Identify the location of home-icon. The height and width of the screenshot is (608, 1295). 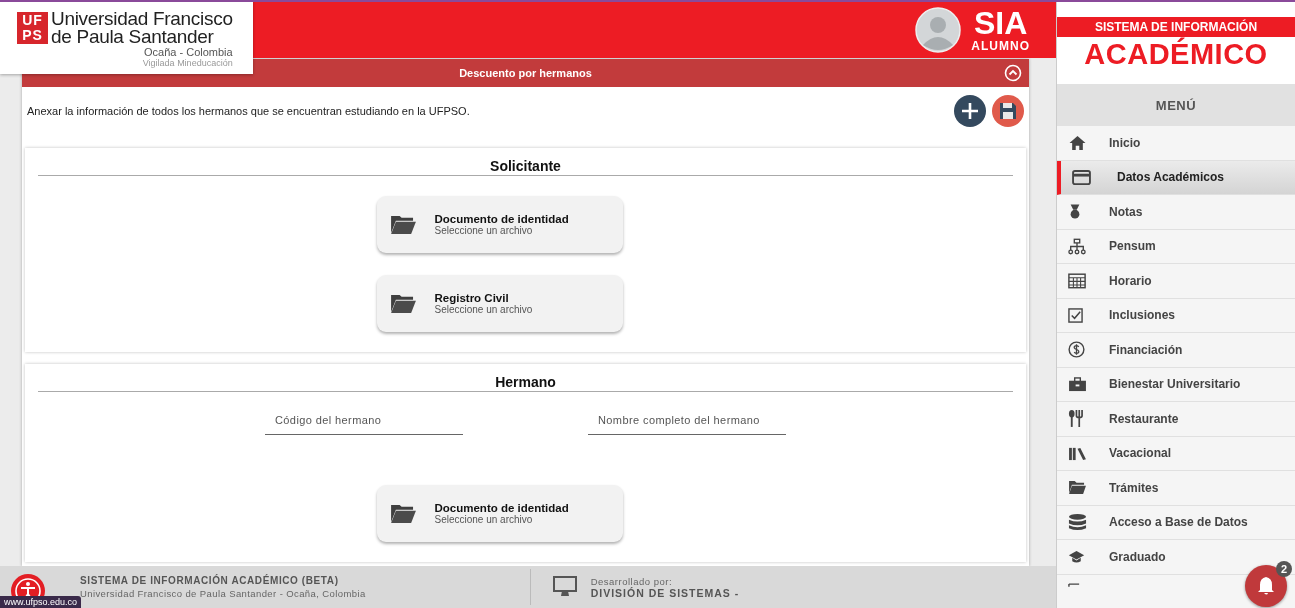
(1077, 142).